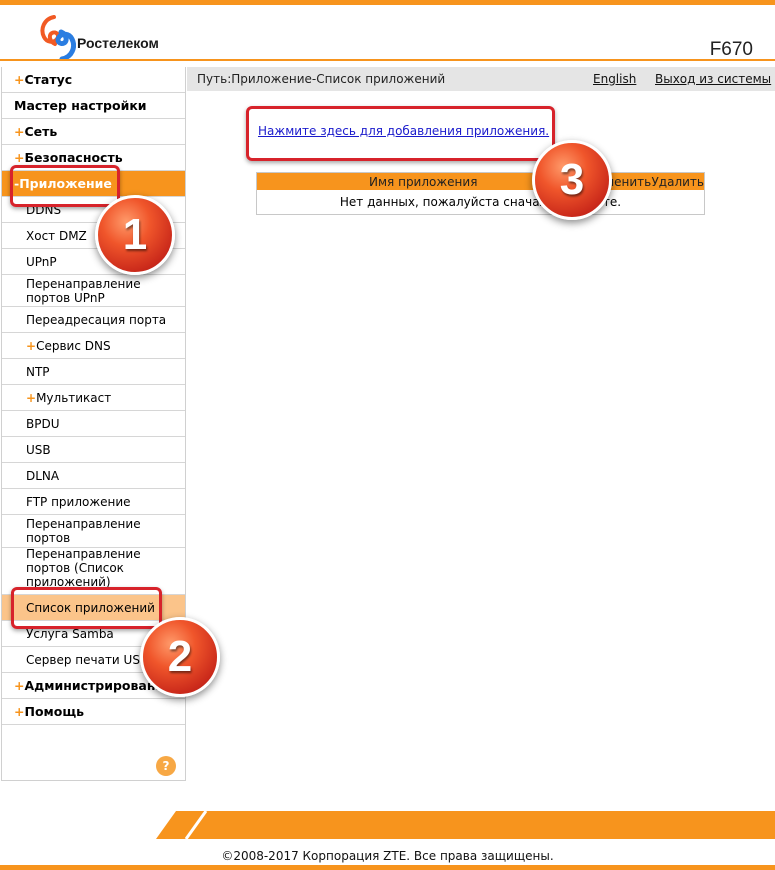 The image size is (775, 870). What do you see at coordinates (87, 659) in the screenshot?
I see `menu-label: Сервер печати USB` at bounding box center [87, 659].